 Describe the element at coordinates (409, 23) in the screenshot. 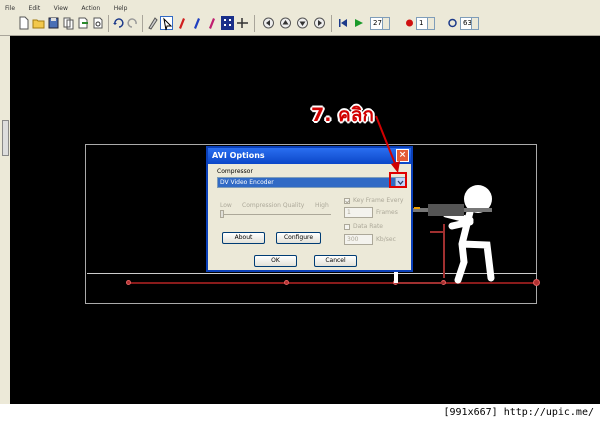

I see `record-icon` at that location.